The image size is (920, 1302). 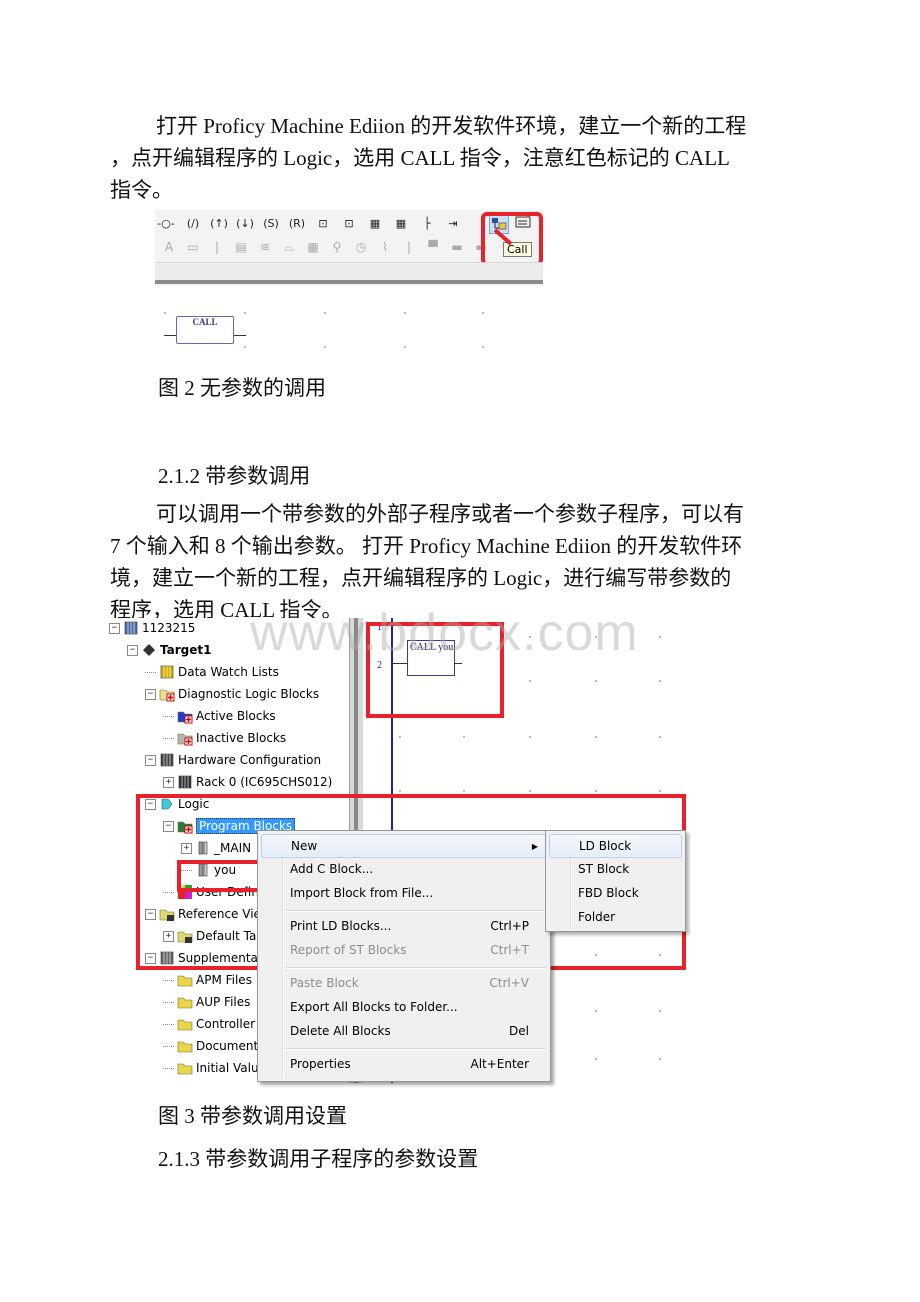 I want to click on tree-item-rack-0-ic695chs012: + Rack 0 (IC695CHS012), so click(x=247, y=782).